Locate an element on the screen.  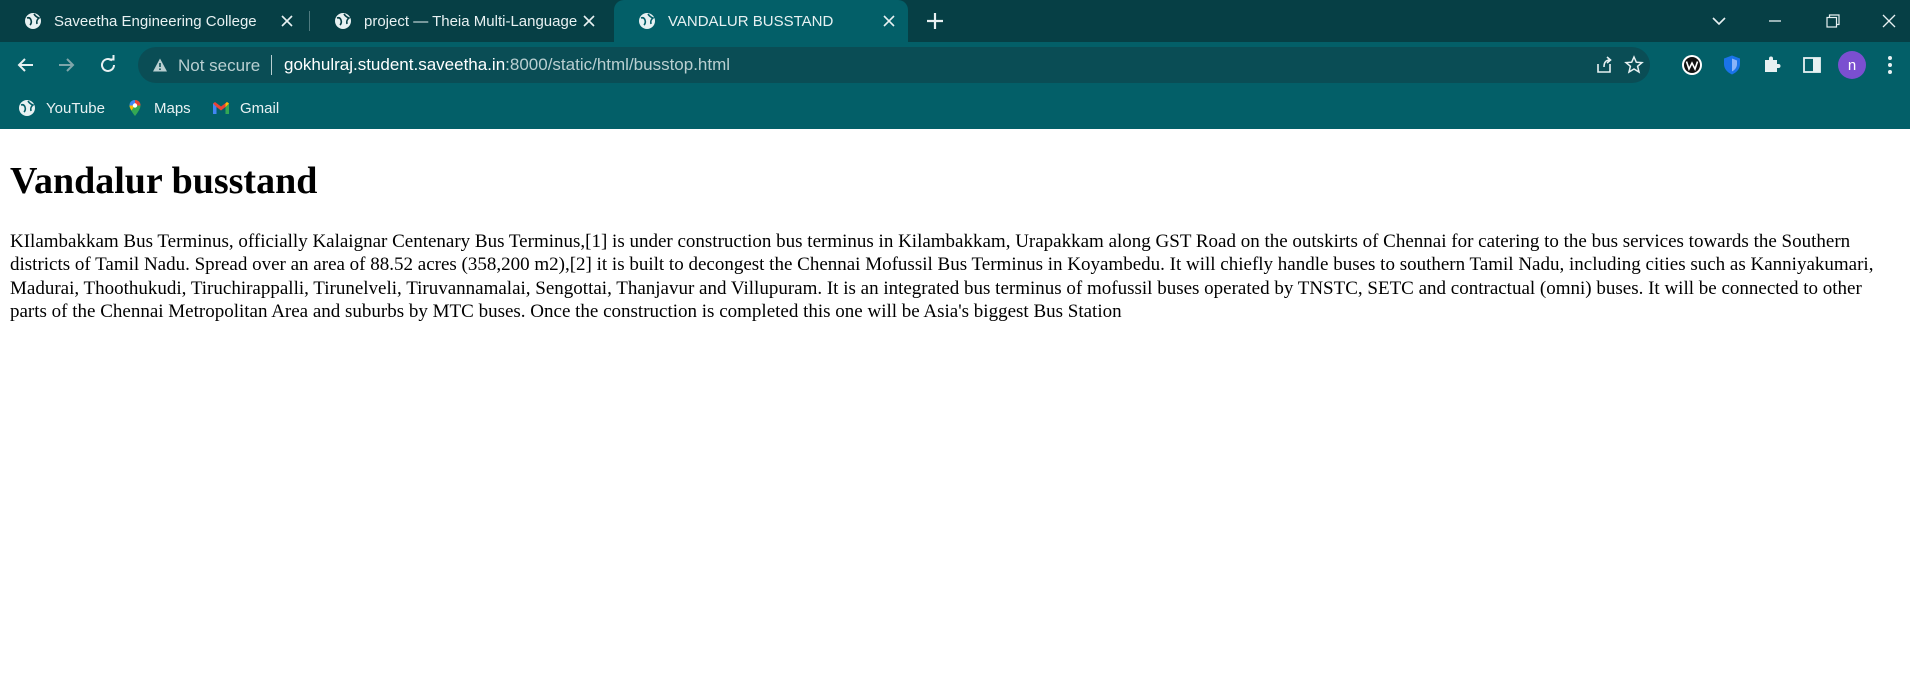
minimize-icon is located at coordinates (1775, 21).